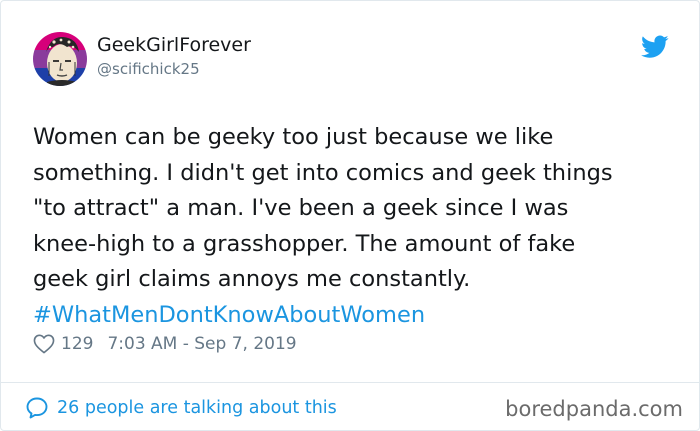  What do you see at coordinates (174, 45) in the screenshot?
I see `display-name: GeekGirlForever` at bounding box center [174, 45].